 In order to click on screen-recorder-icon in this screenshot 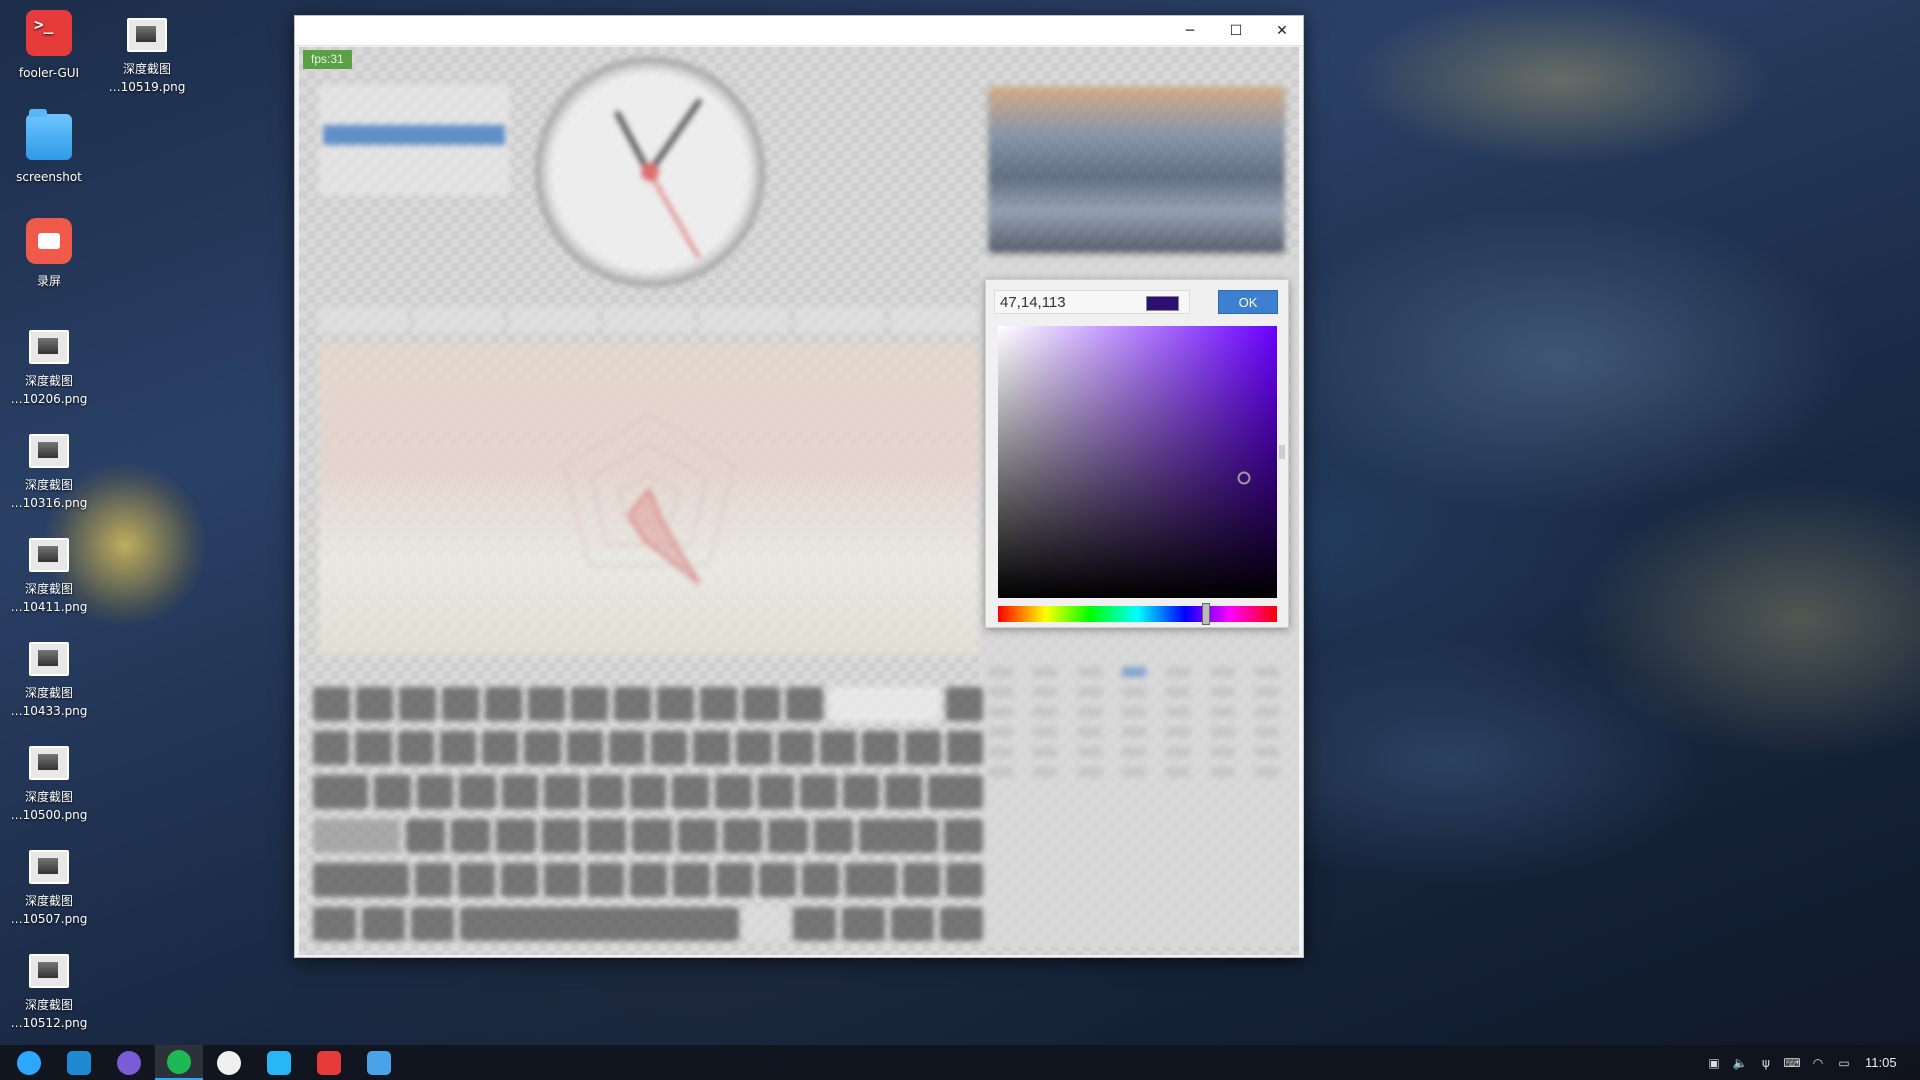, I will do `click(49, 241)`.